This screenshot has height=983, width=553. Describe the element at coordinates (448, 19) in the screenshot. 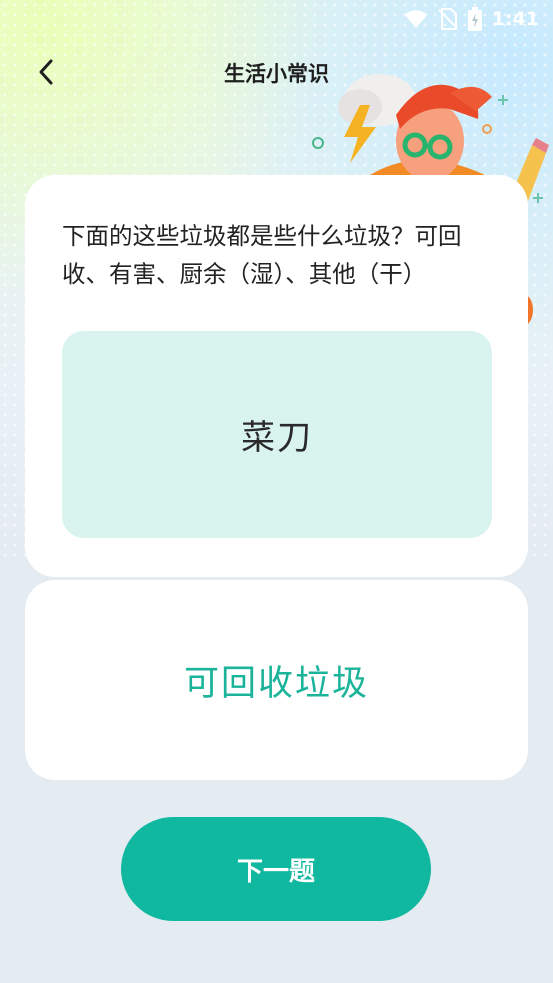

I see `no-sim-icon` at that location.